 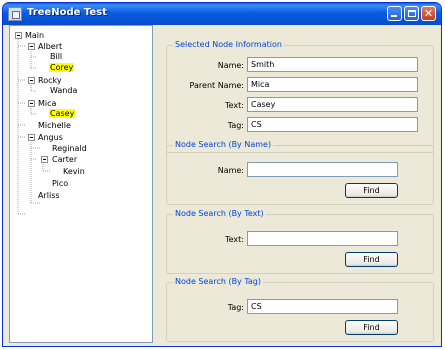 I want to click on maximize-icon, so click(x=412, y=13).